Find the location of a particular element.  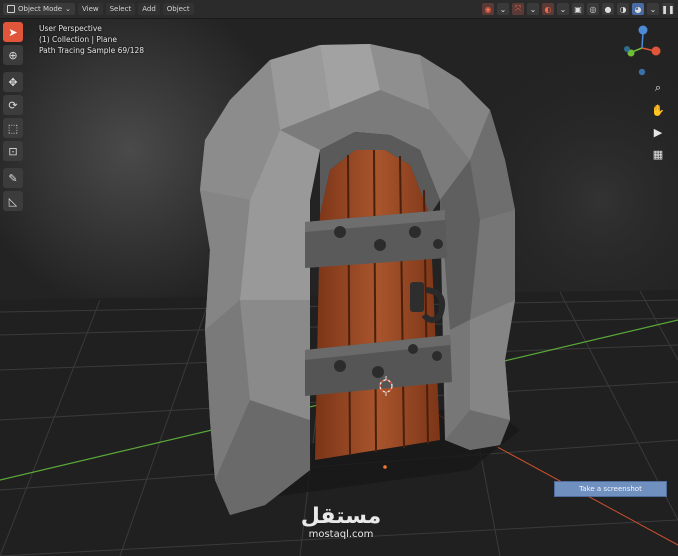

watermark: مستقل mostaql.com is located at coordinates (341, 523).